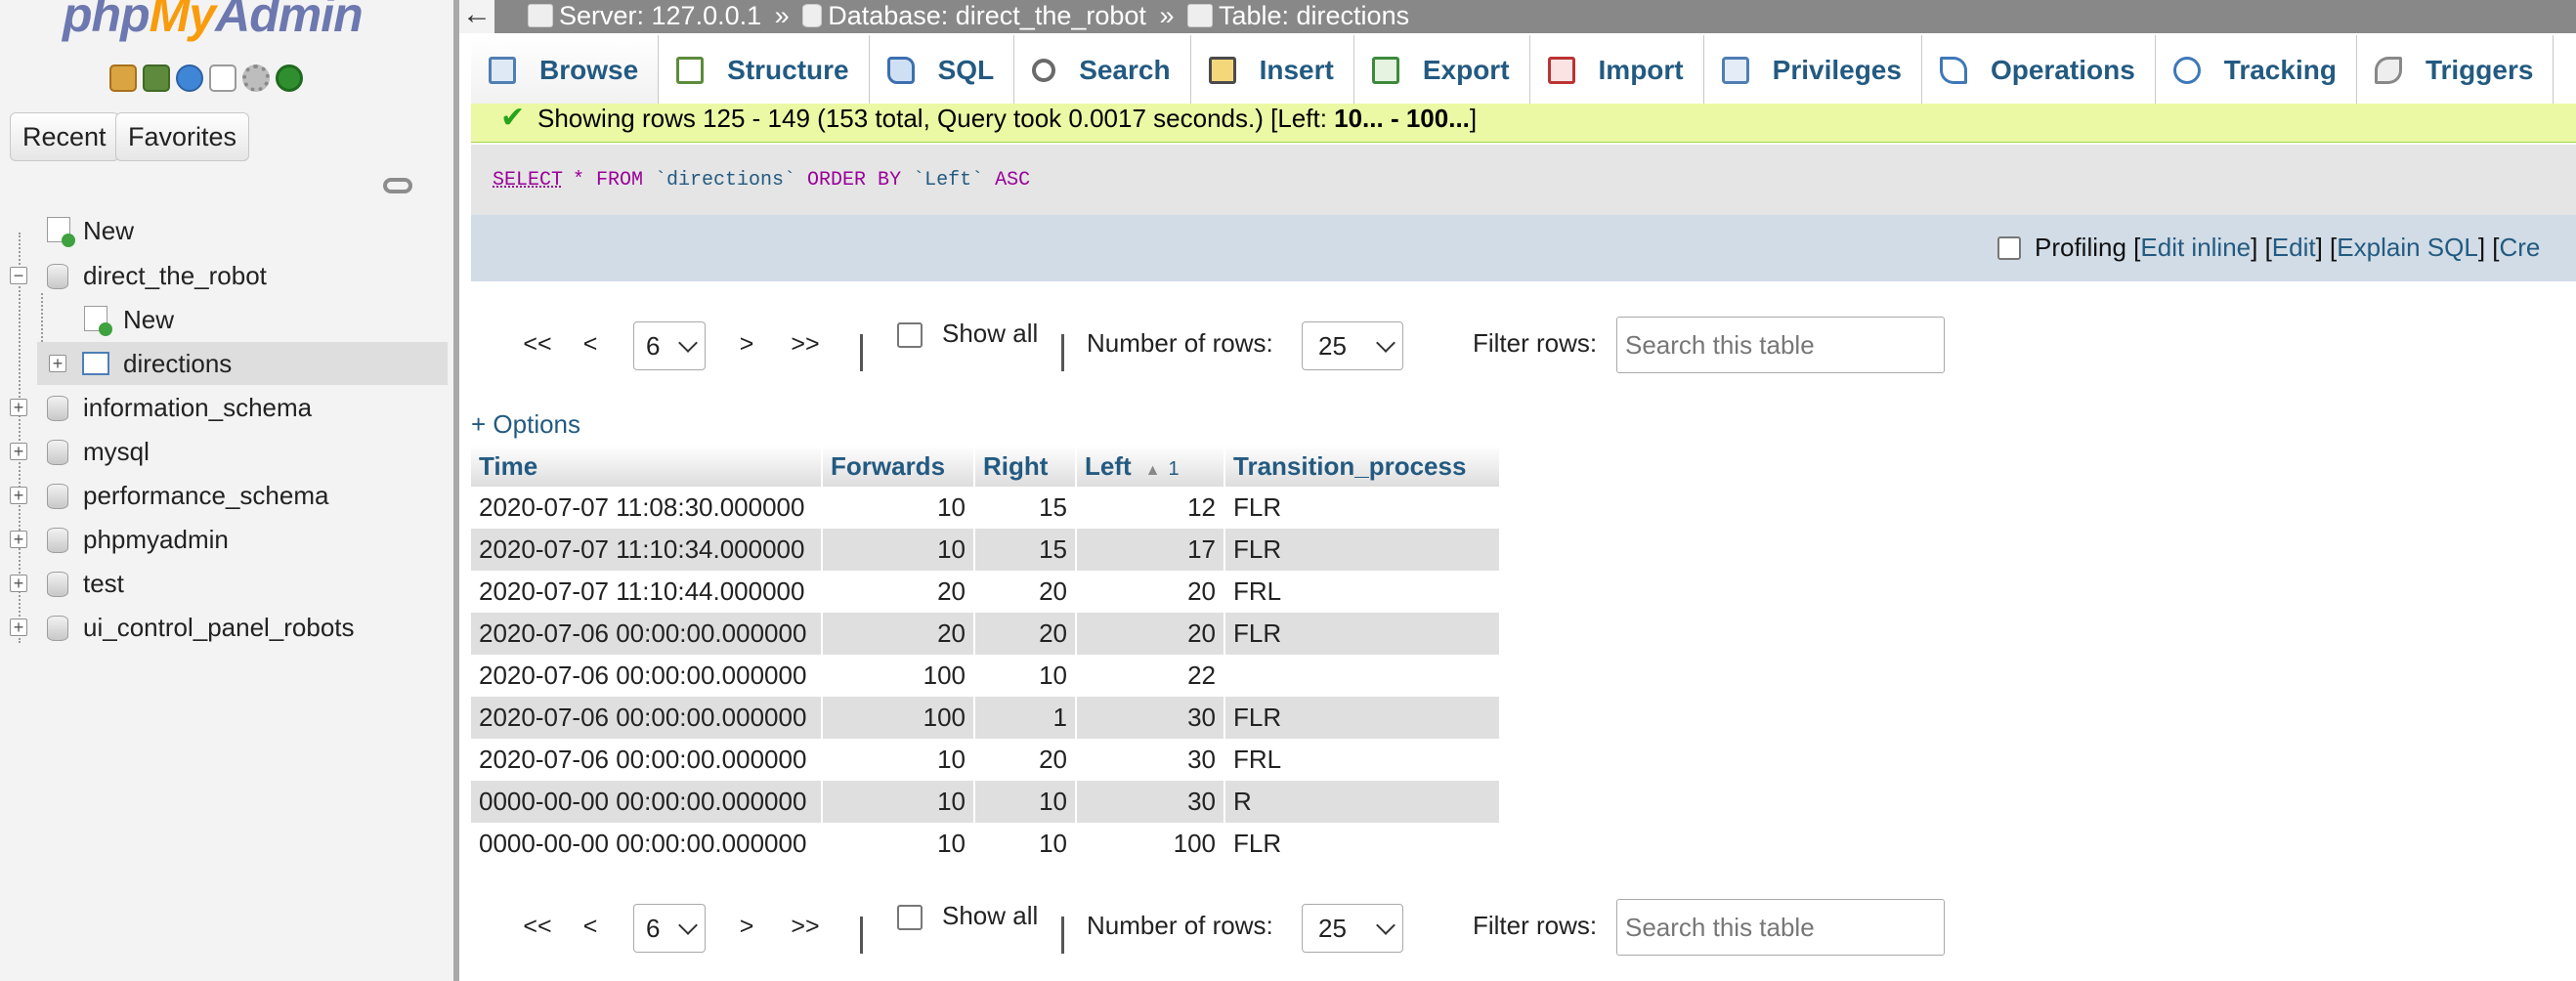  Describe the element at coordinates (224, 540) in the screenshot. I see `tree-item-phpmyadmin: + phpmyadmin` at that location.